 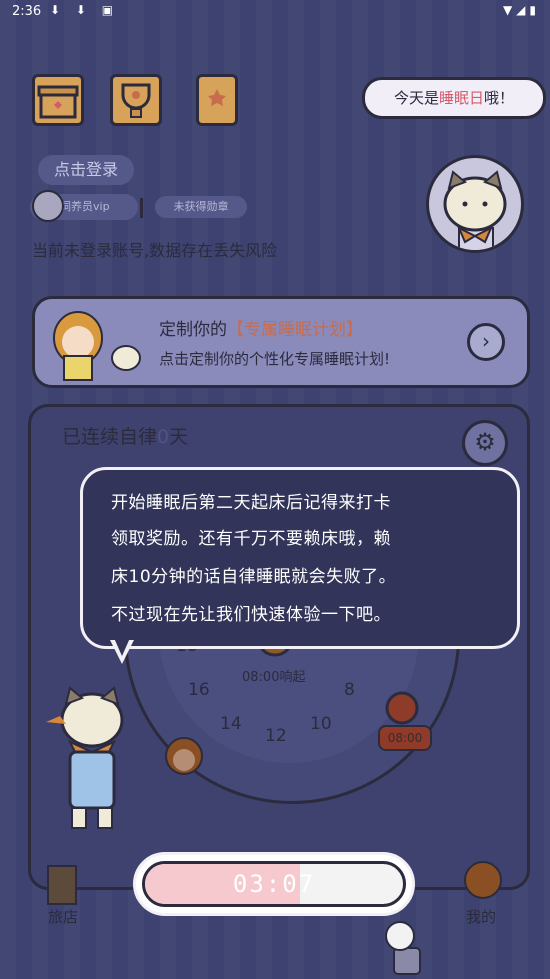 What do you see at coordinates (193, 330) in the screenshot?
I see `plan-title-prefix: 定制你的` at bounding box center [193, 330].